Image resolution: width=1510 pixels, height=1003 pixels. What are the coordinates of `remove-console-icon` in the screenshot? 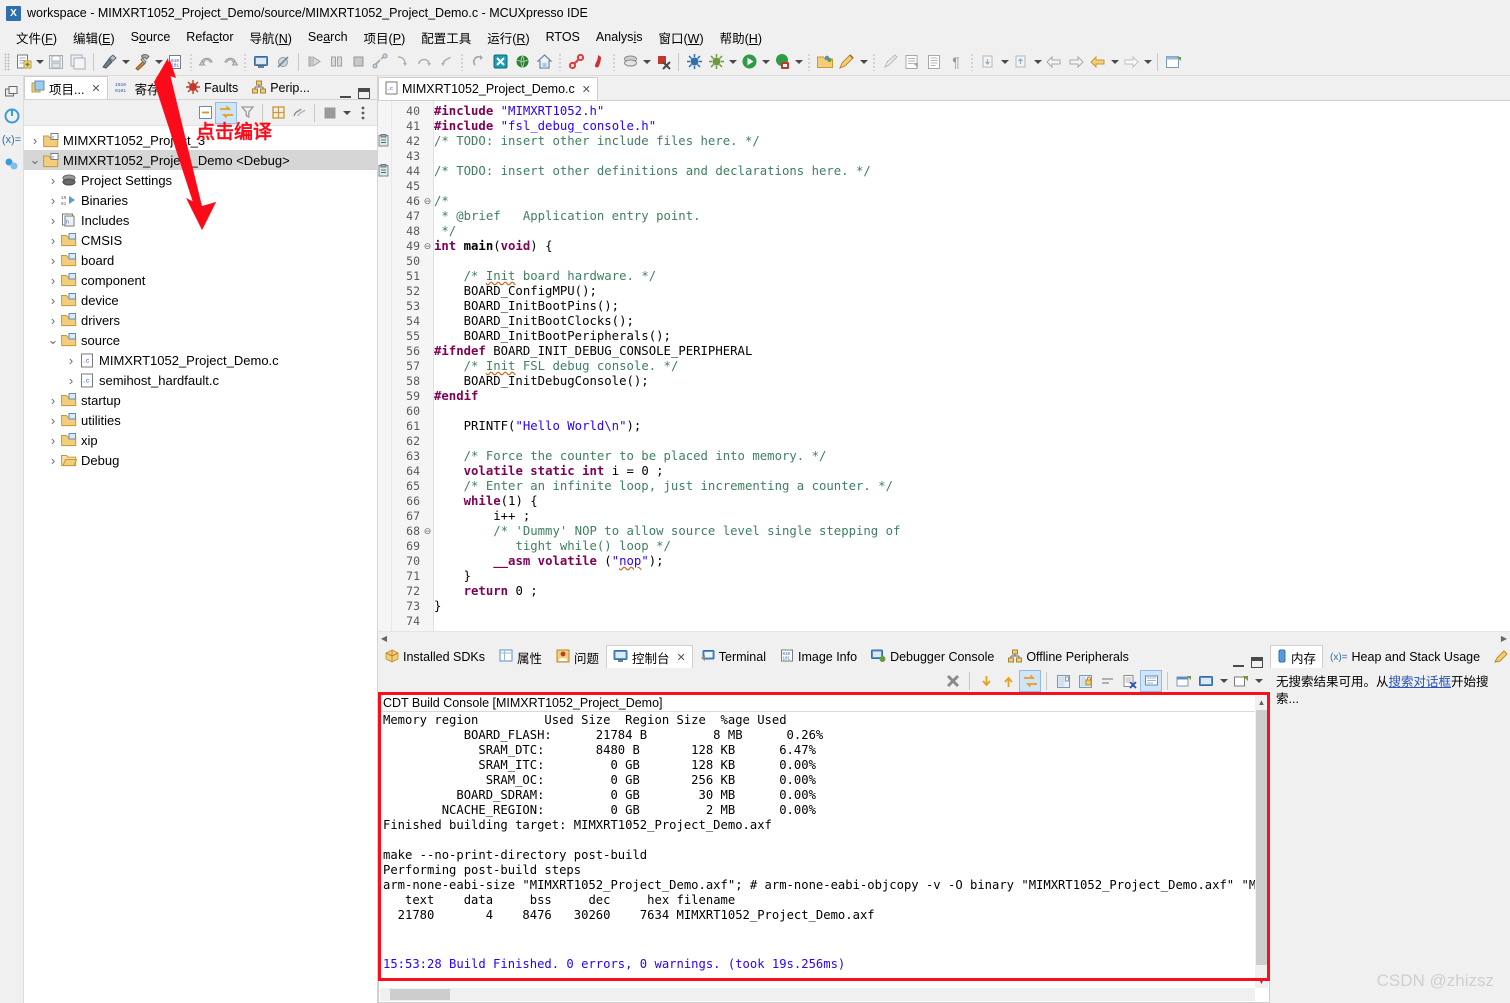 It's located at (1129, 681).